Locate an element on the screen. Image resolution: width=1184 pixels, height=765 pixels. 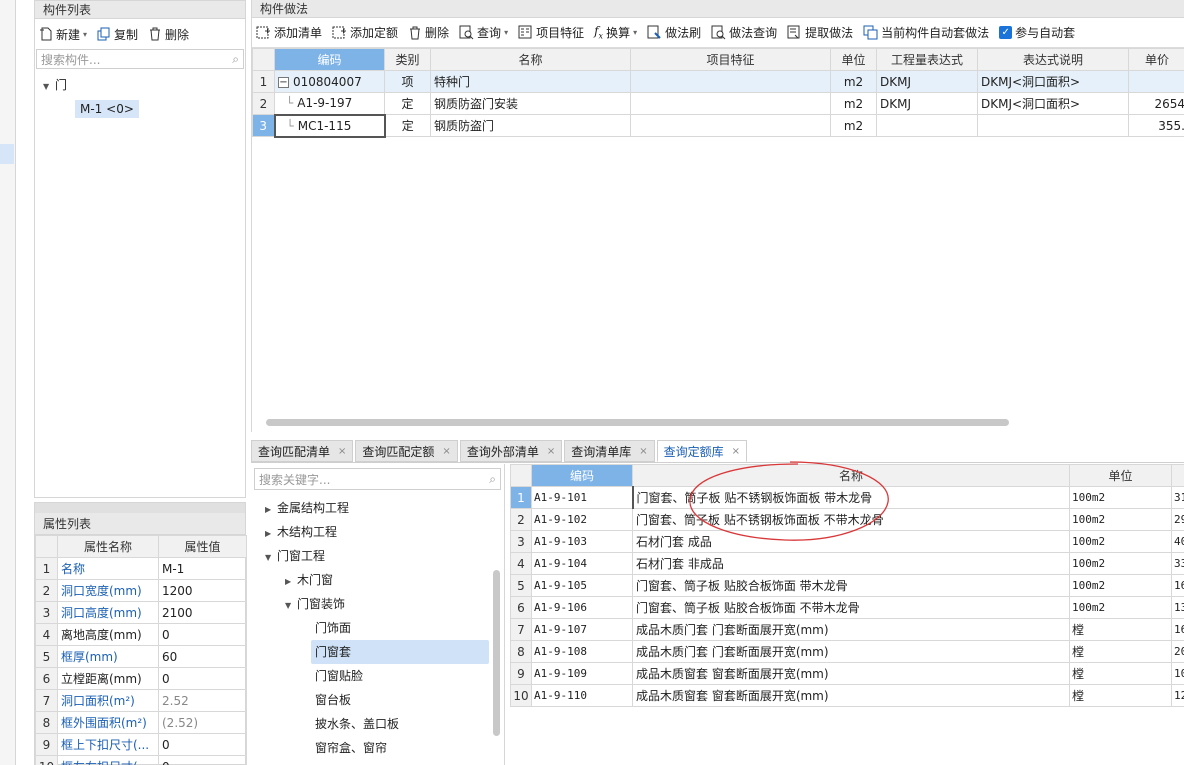
tree-vertical-scrollbar is located at coordinates (496, 653).